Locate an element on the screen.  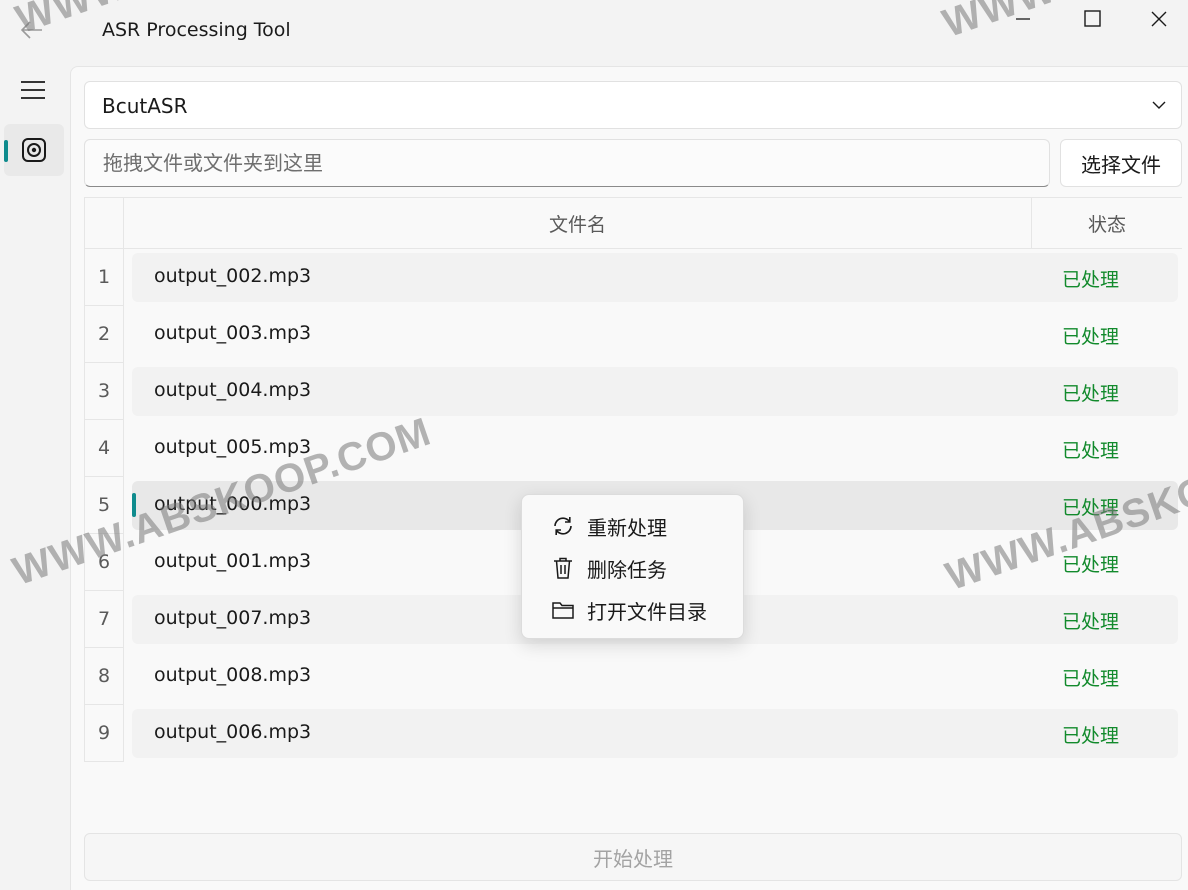
cell-filename: output_004.mp3 is located at coordinates (233, 390).